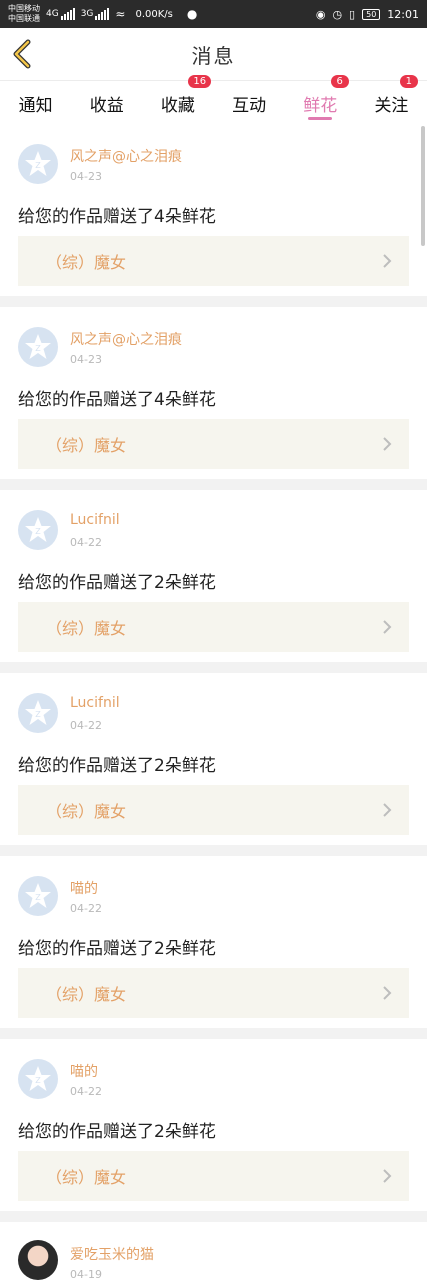 The height and width of the screenshot is (1280, 427). What do you see at coordinates (339, 81) in the screenshot?
I see `unread-badge: 6` at bounding box center [339, 81].